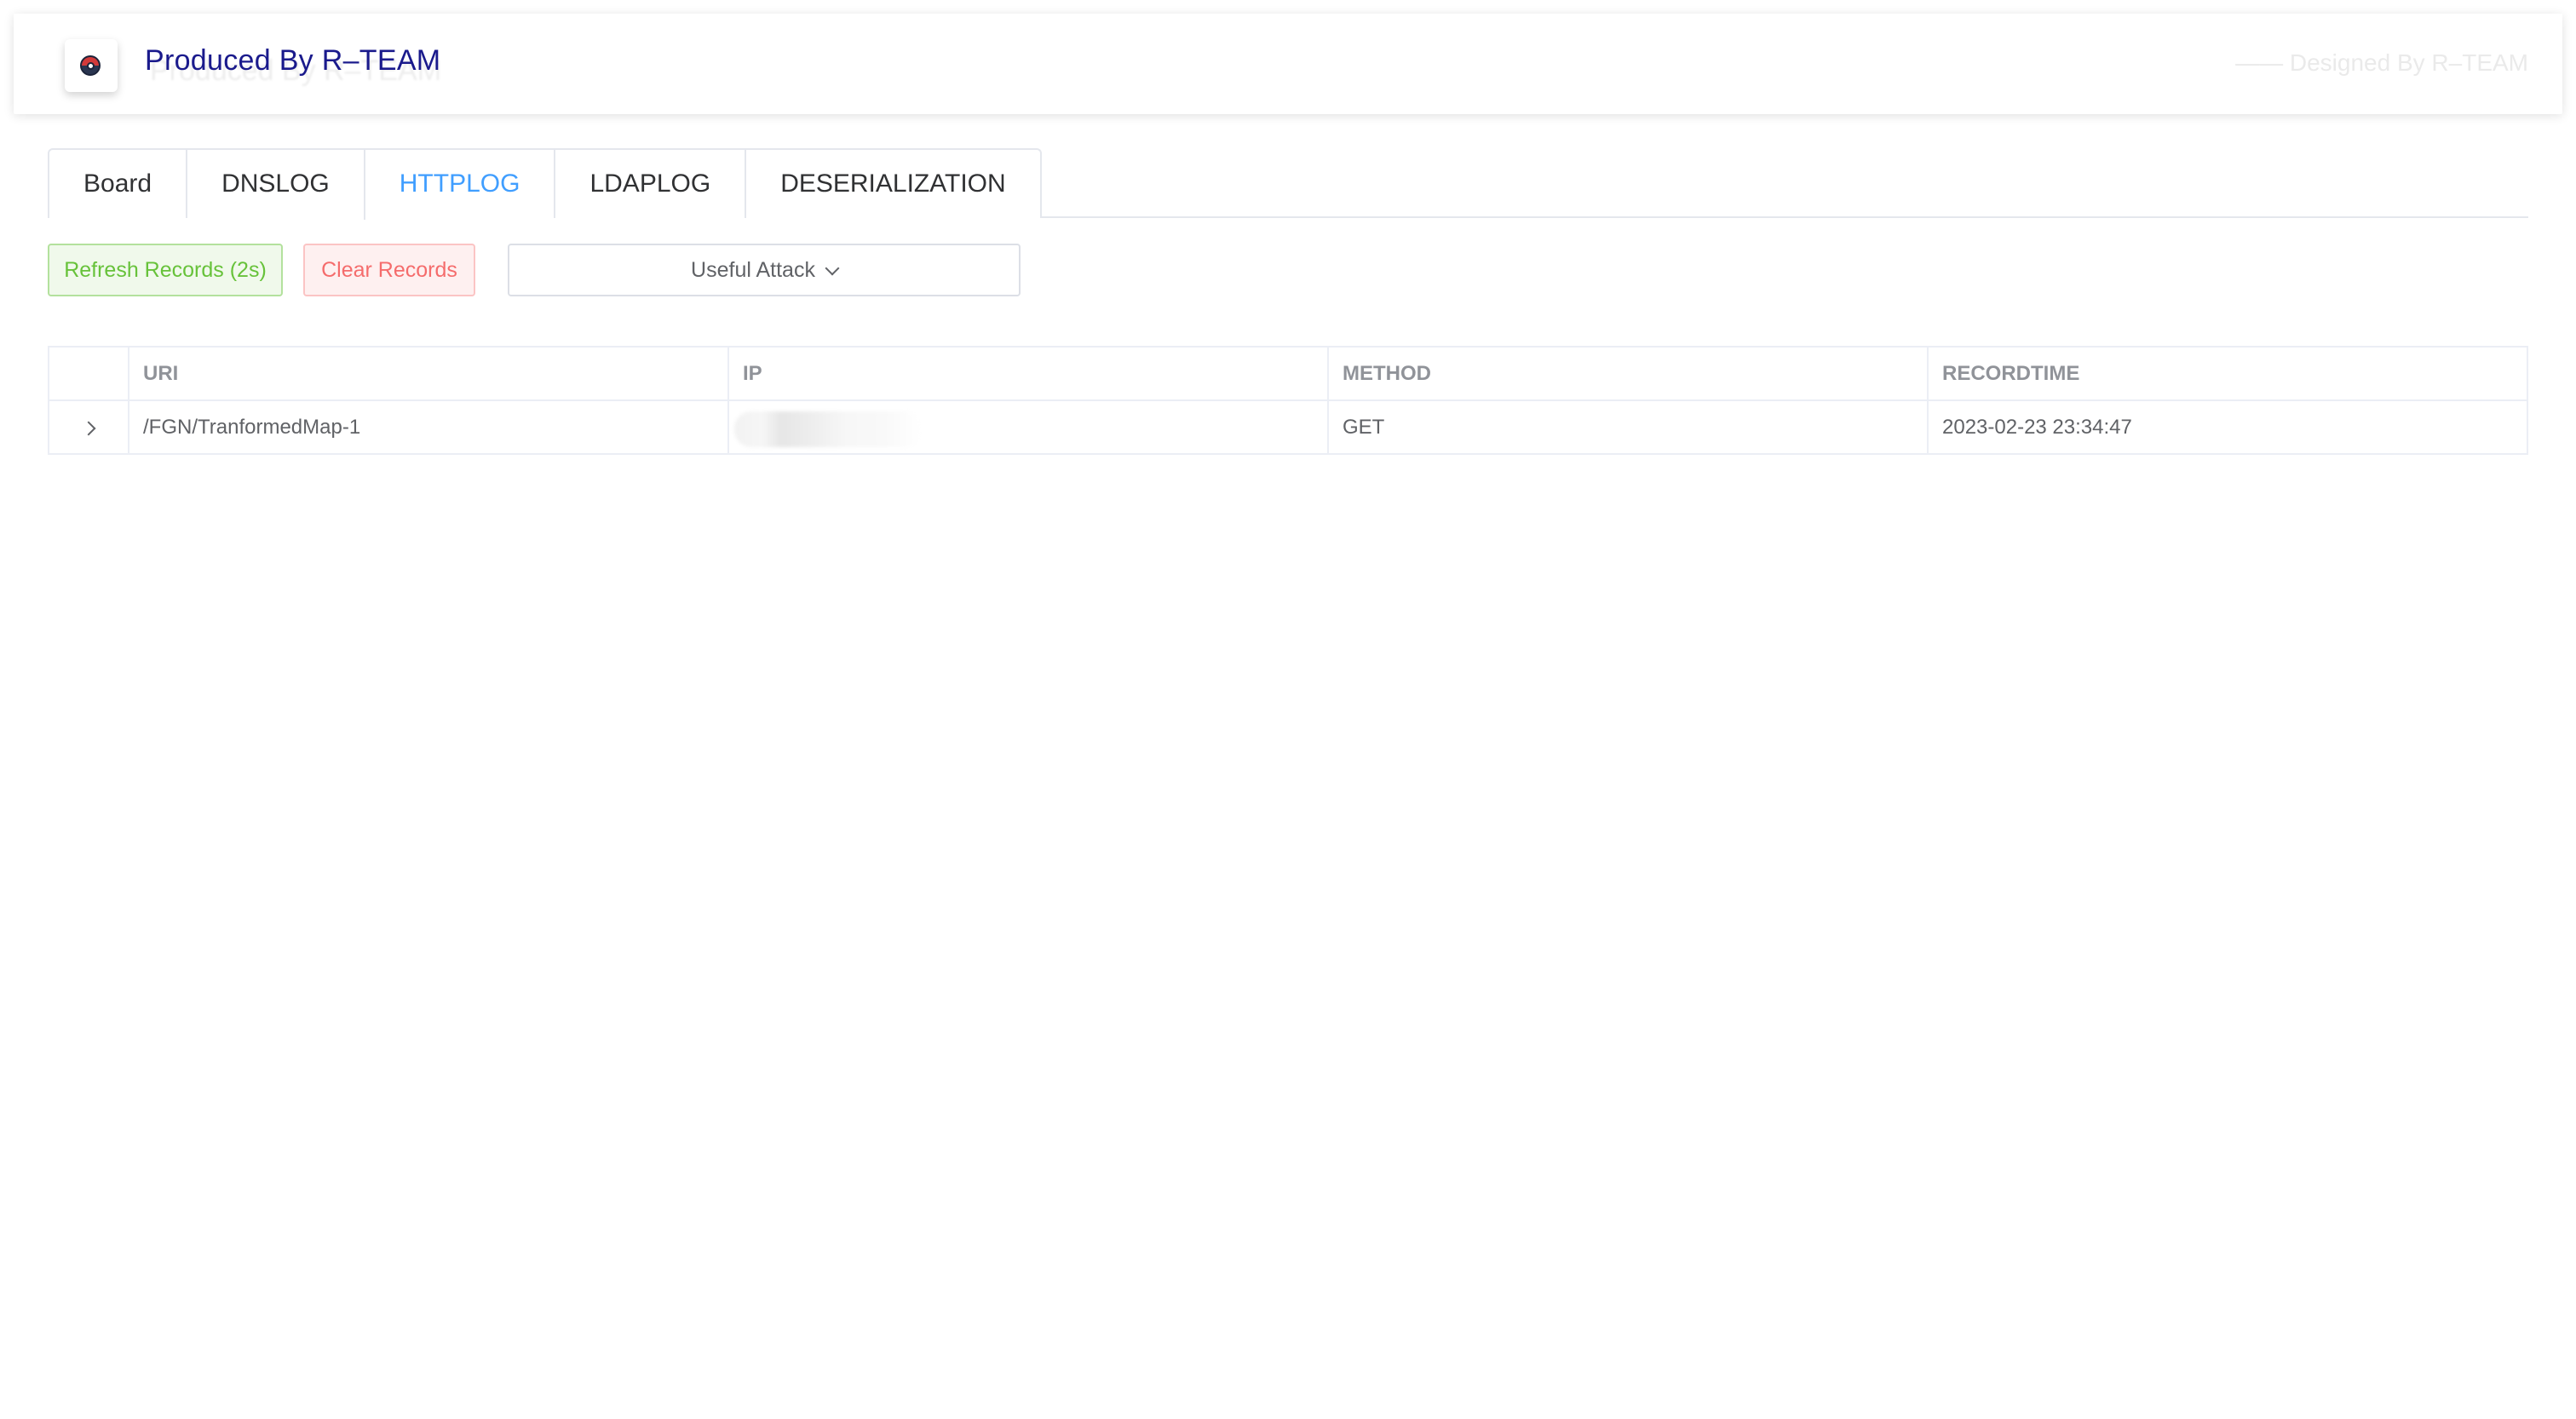 This screenshot has height=1419, width=2576. What do you see at coordinates (293, 61) in the screenshot?
I see `brand-title: Produced By R–TEAM` at bounding box center [293, 61].